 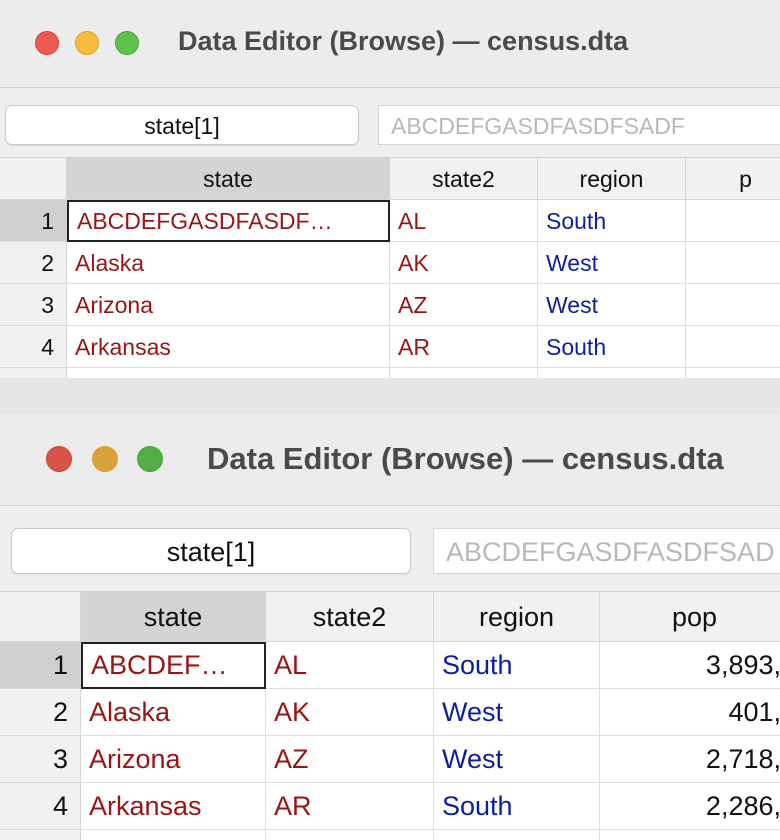 What do you see at coordinates (690, 759) in the screenshot?
I see `table-cell-pop: 2,718,` at bounding box center [690, 759].